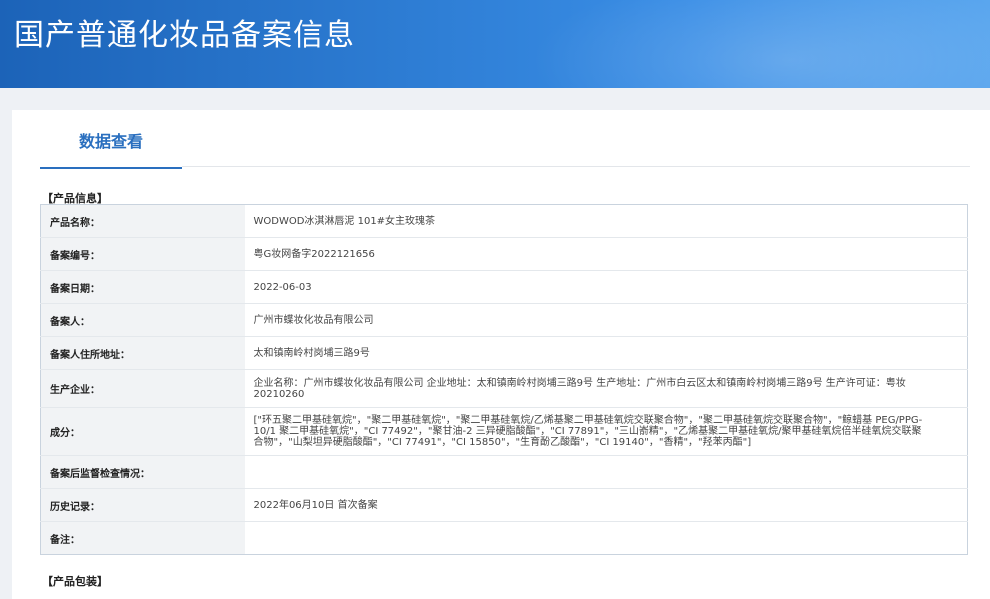  What do you see at coordinates (142, 221) in the screenshot?
I see `row-label: 产品名称：` at bounding box center [142, 221].